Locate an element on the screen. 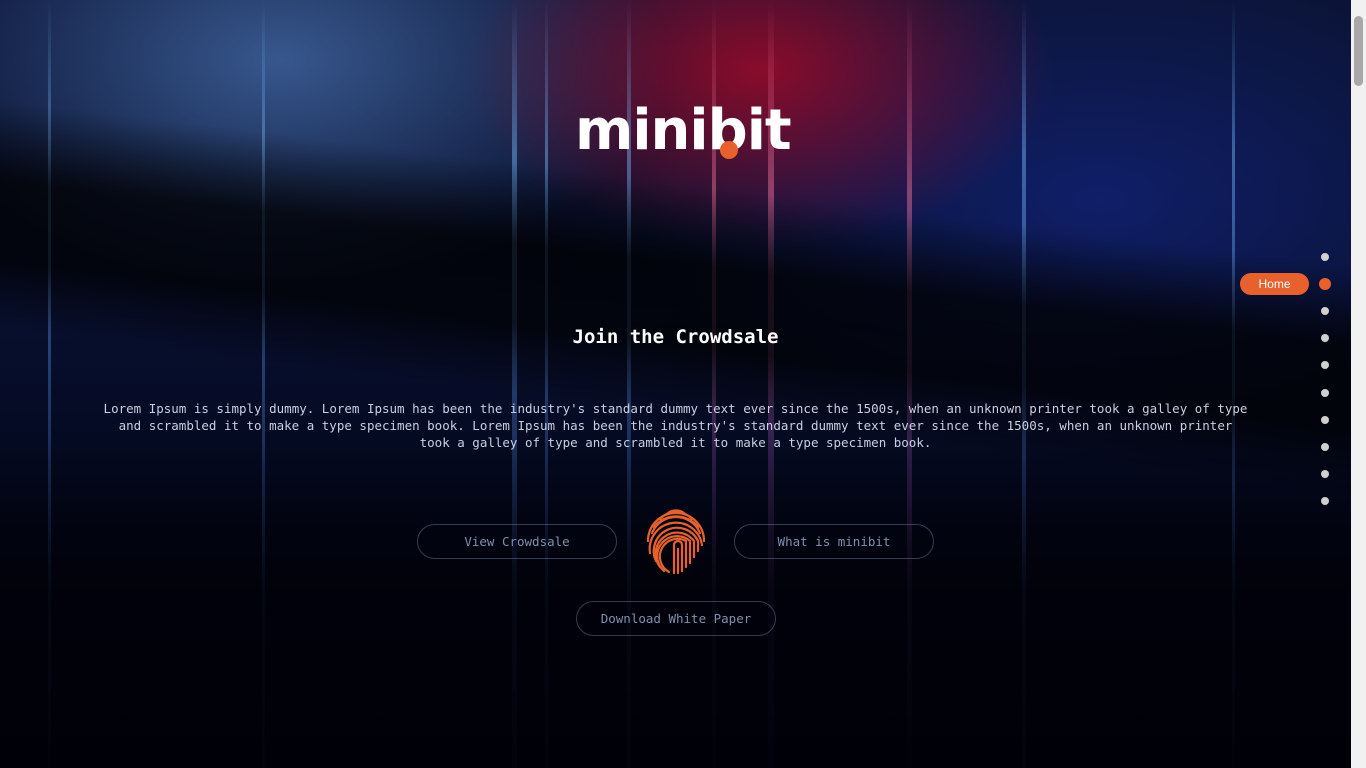  section-nav is located at coordinates (1325, 380).